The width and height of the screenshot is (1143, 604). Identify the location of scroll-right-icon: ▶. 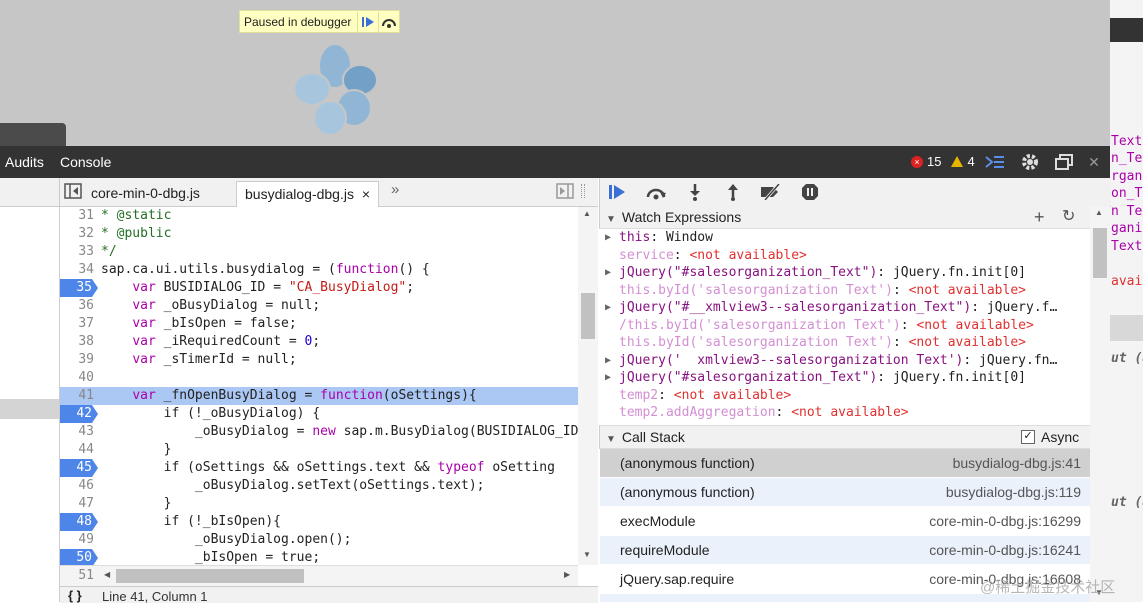
(567, 574).